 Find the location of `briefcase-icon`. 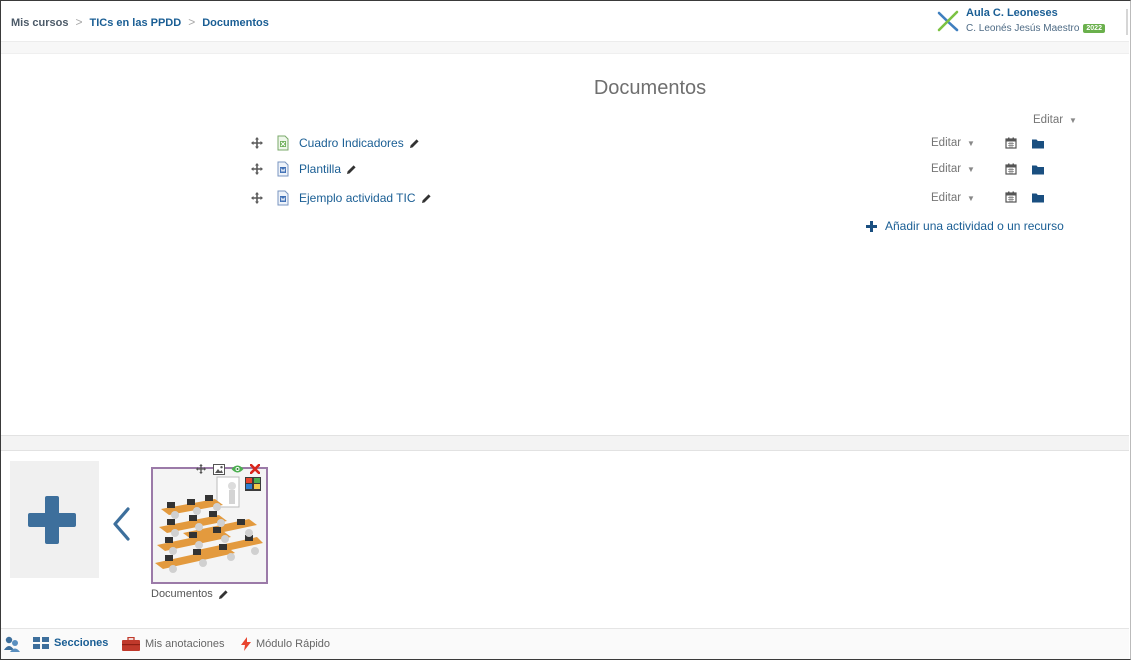

briefcase-icon is located at coordinates (131, 644).